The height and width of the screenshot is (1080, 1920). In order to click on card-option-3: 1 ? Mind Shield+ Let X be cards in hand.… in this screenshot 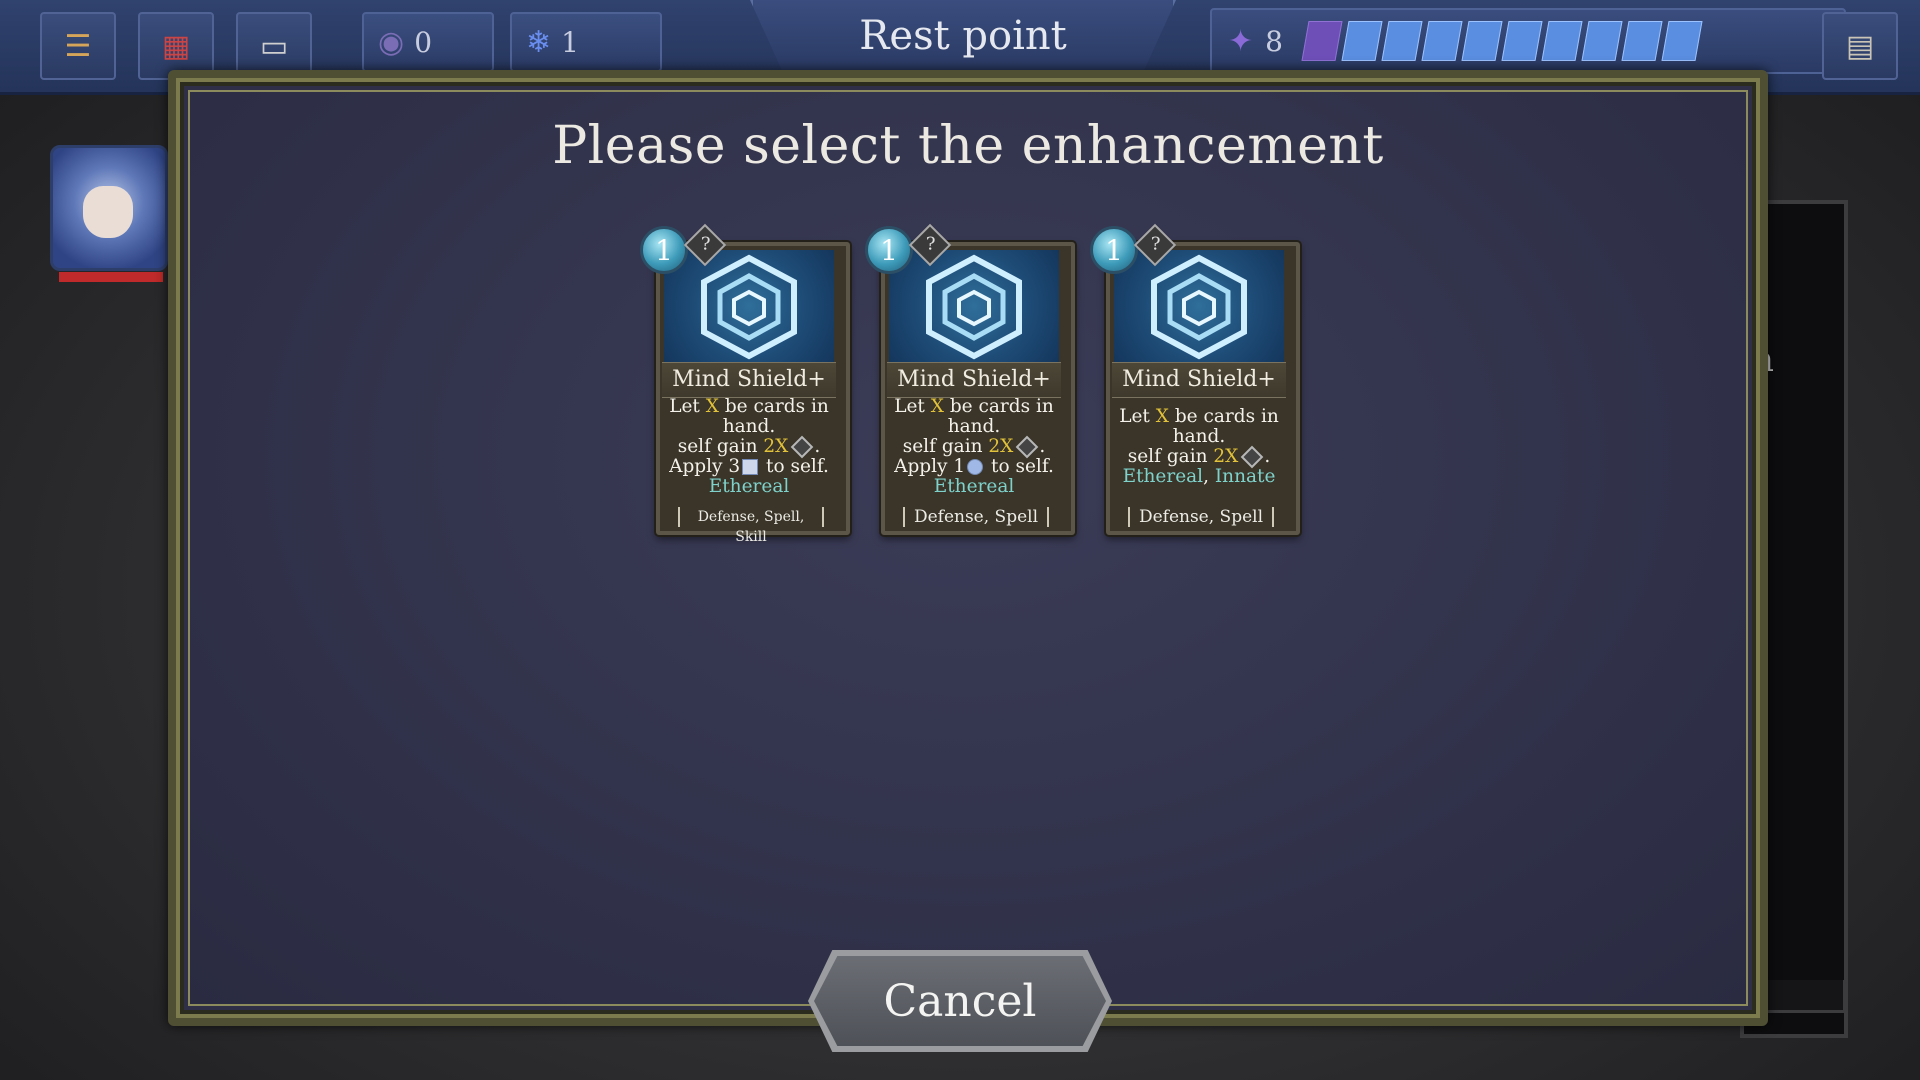, I will do `click(1195, 379)`.